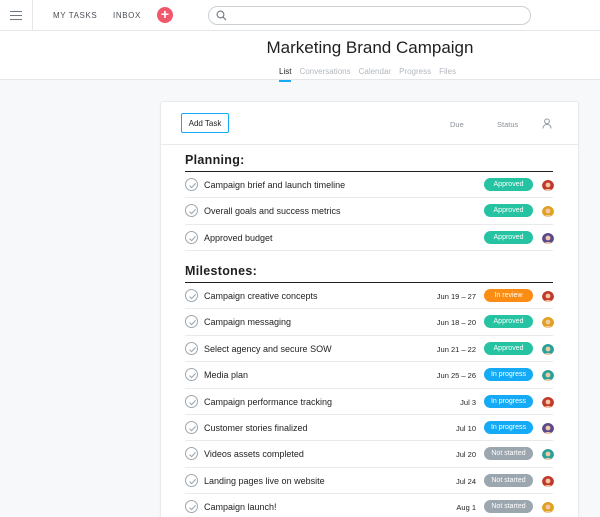 This screenshot has width=600, height=517. I want to click on task-name: Landing pages live on website, so click(264, 481).